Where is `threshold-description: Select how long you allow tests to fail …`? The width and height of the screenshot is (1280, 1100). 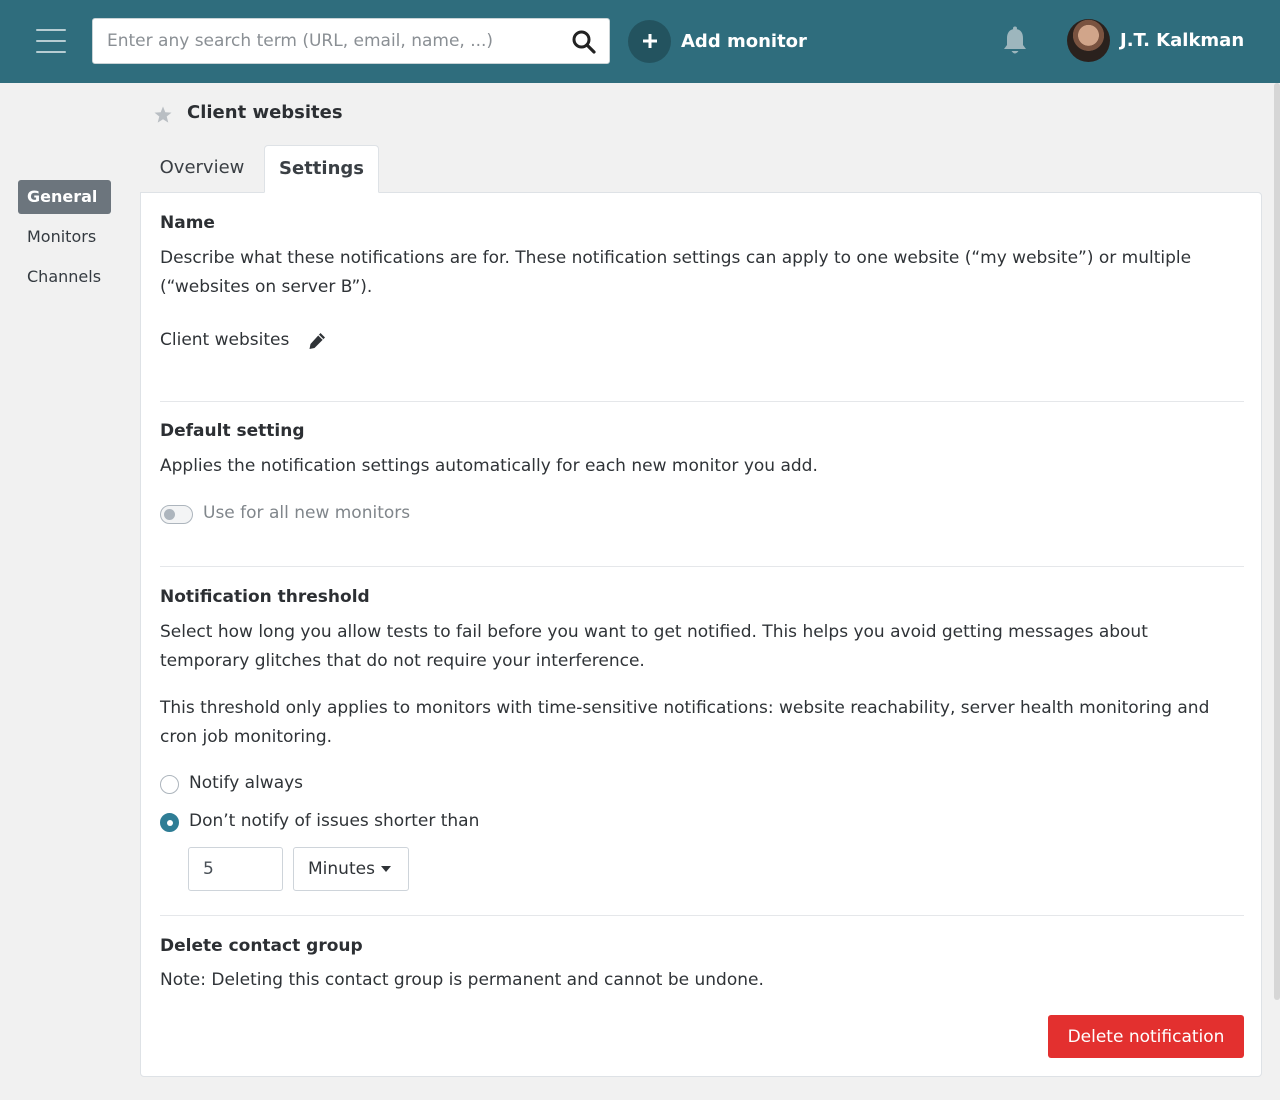
threshold-description: Select how long you allow tests to fail … is located at coordinates (654, 646).